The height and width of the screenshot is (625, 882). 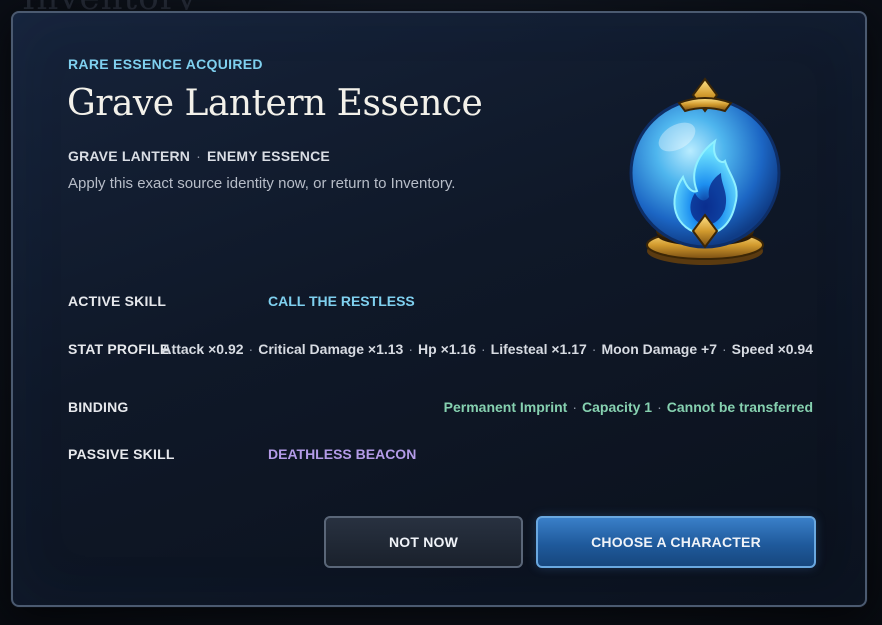 I want to click on stat-moon-damage: Moon Damage +7, so click(x=659, y=349).